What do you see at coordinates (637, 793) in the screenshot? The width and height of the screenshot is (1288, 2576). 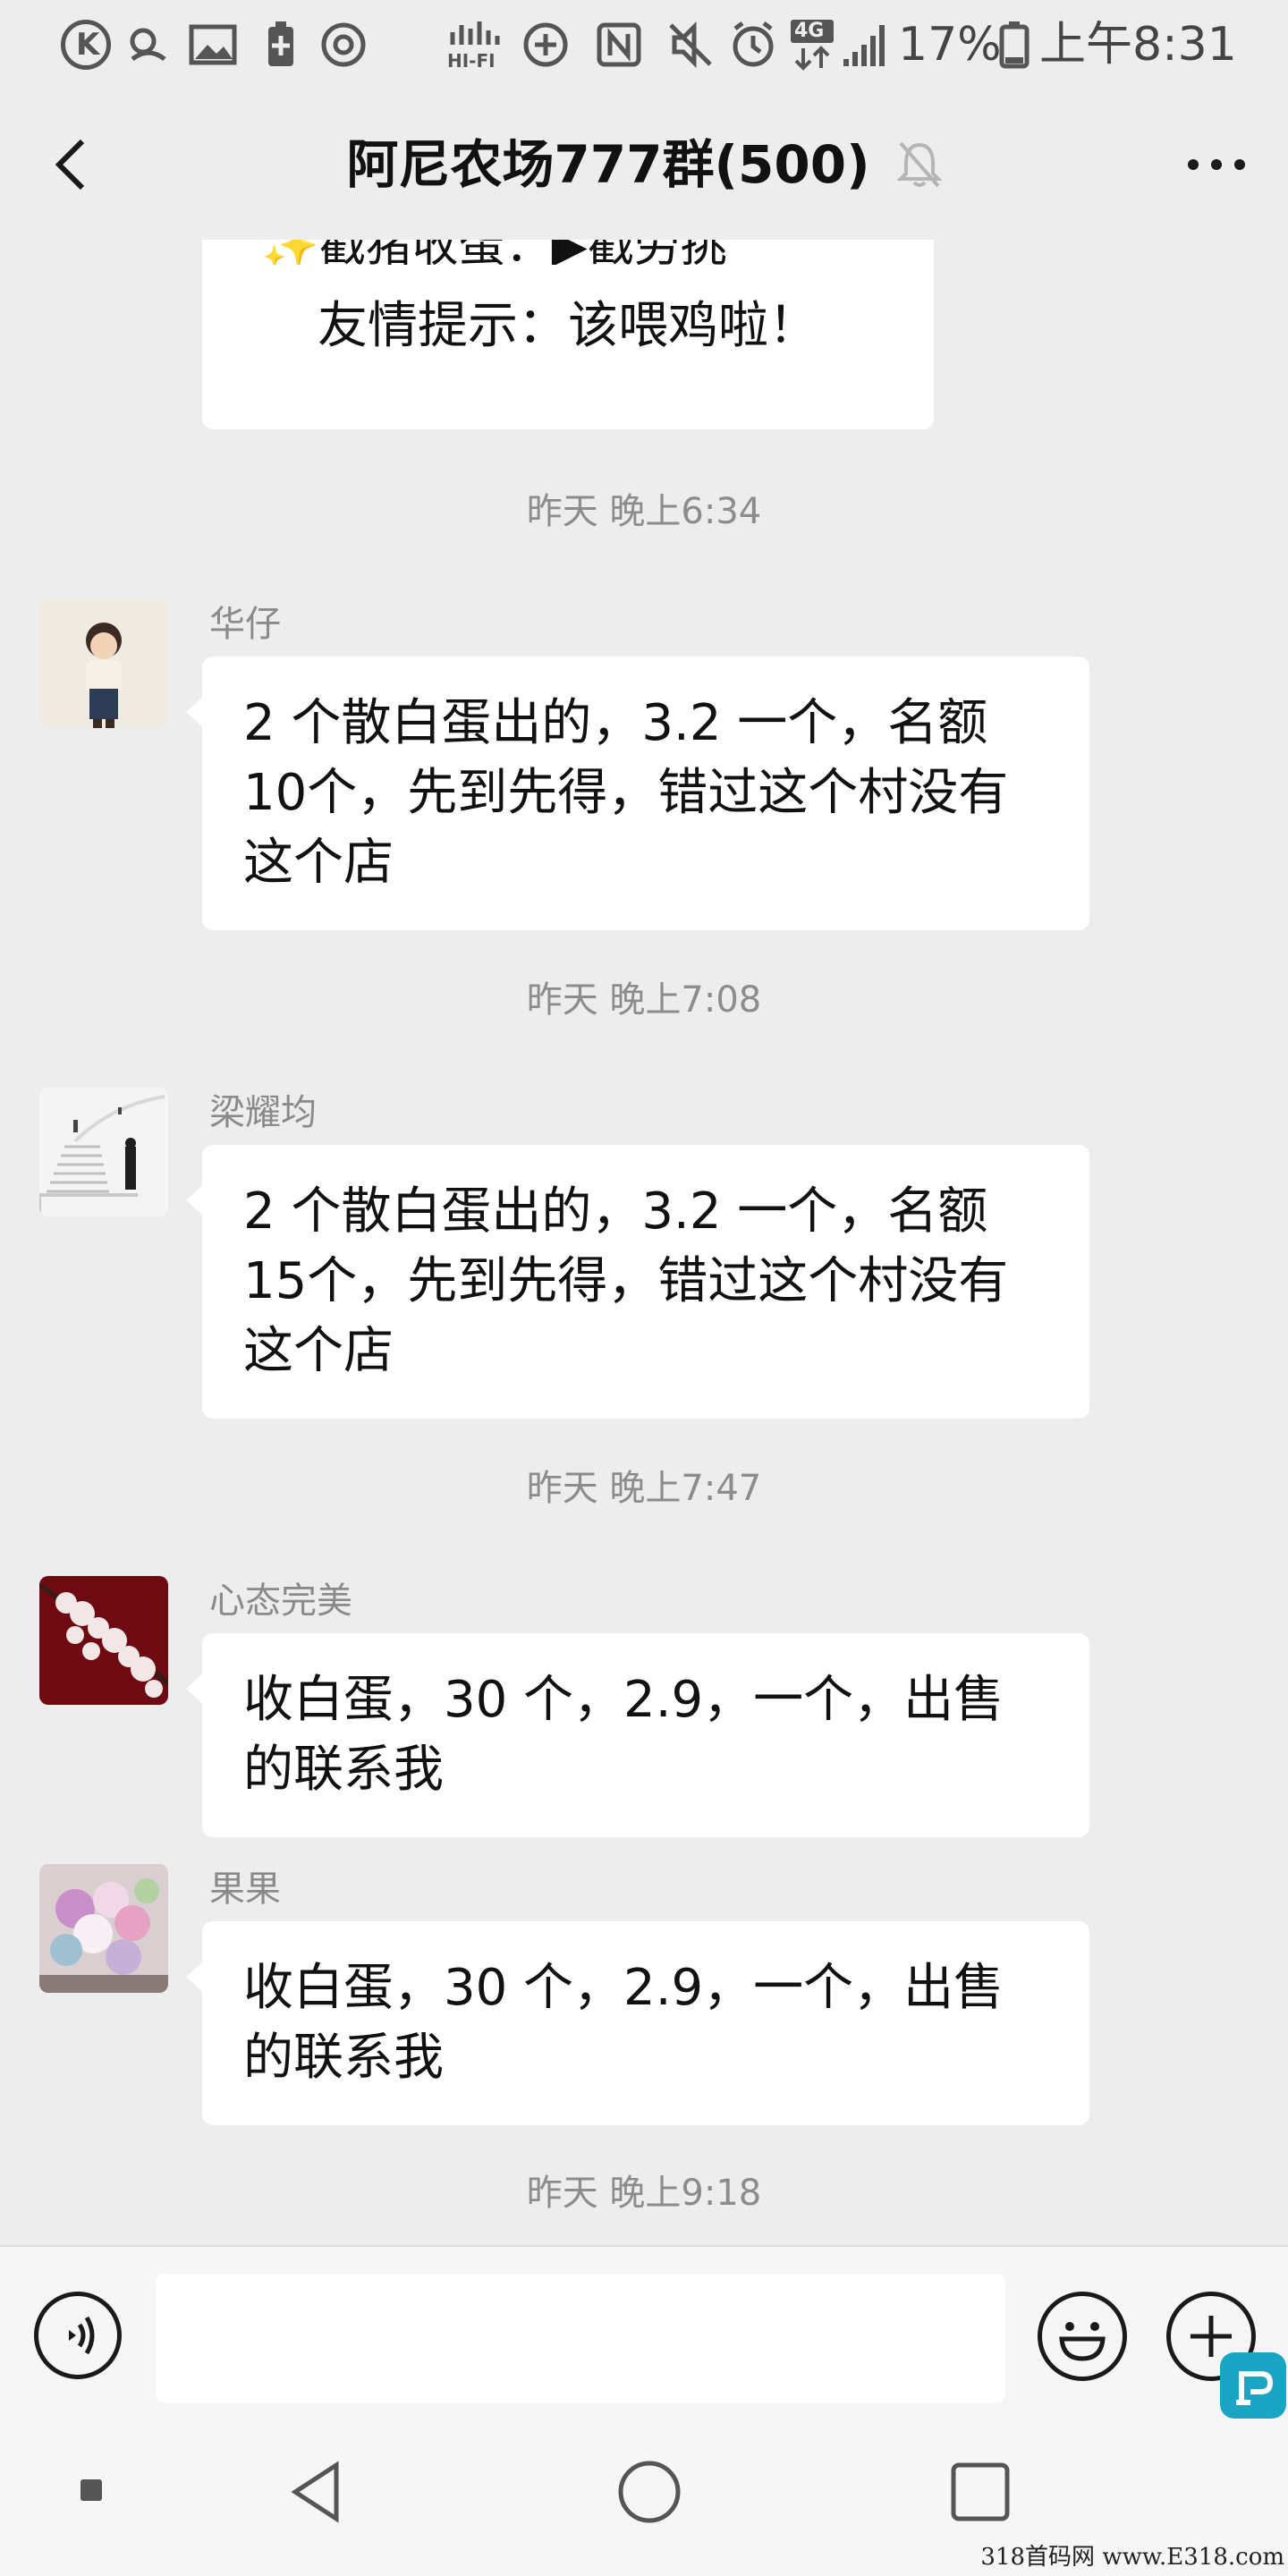 I see `message-bubble: 2 个散白蛋出的，3.2 一个，名额 10个，先到先得，错过这个村没有 这个店` at bounding box center [637, 793].